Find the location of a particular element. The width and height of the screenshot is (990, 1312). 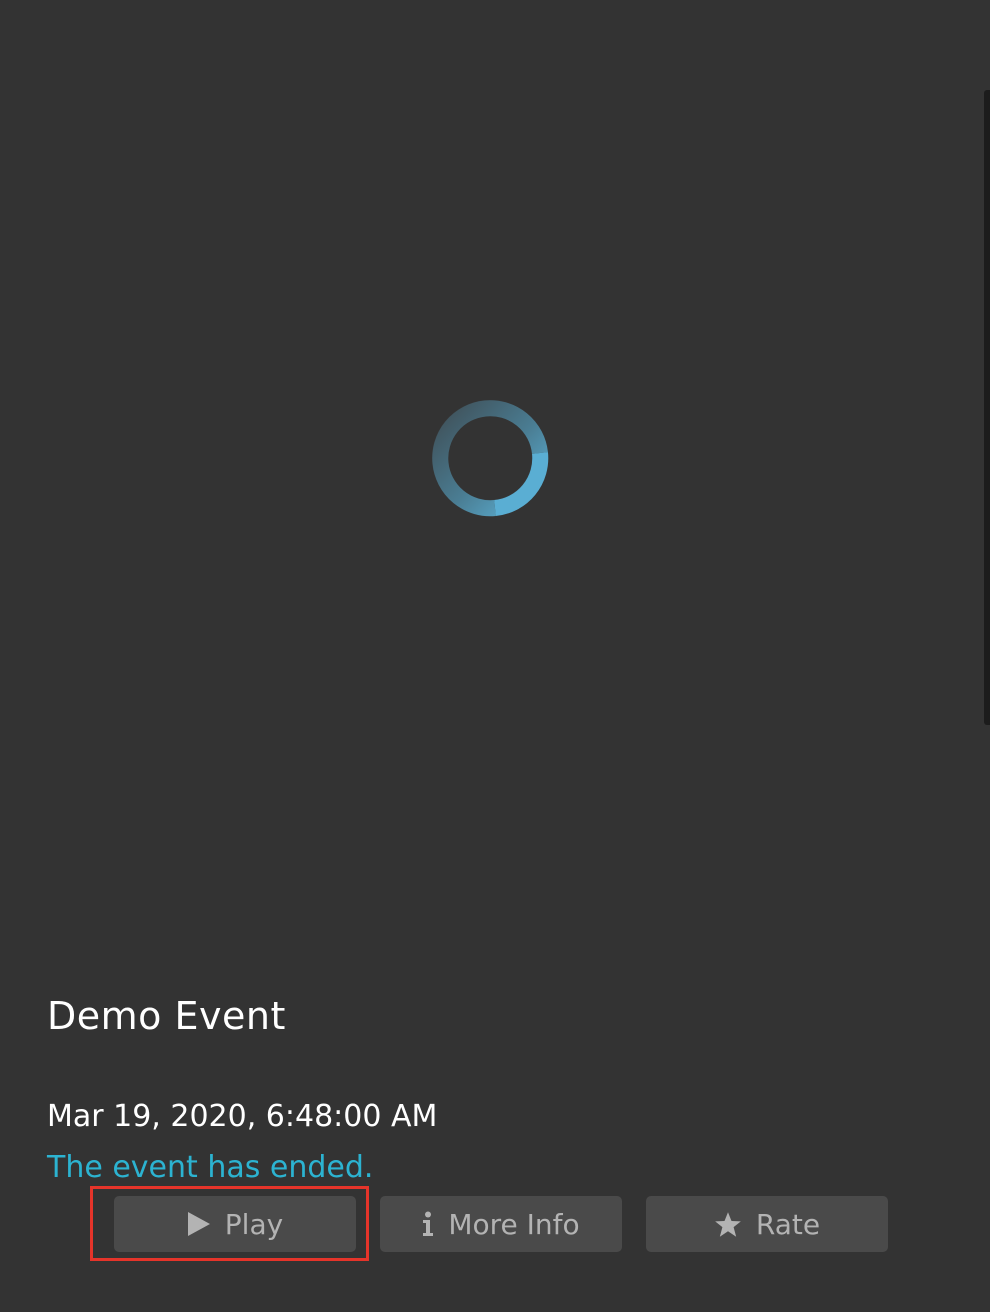

more-info-button: More Info is located at coordinates (501, 1224).